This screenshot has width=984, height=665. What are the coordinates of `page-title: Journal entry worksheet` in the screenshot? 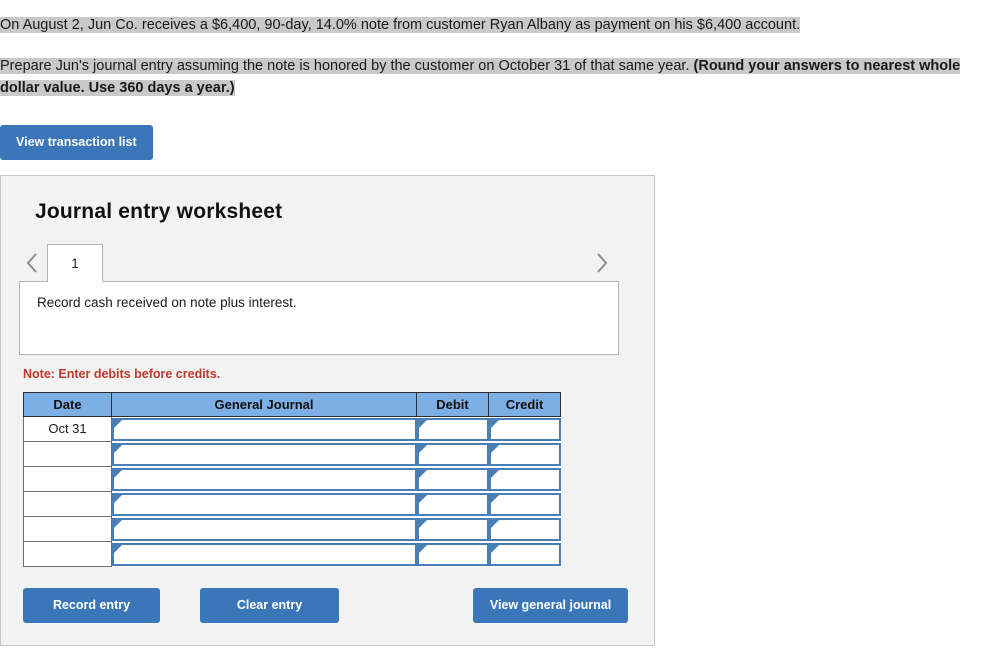 It's located at (159, 211).